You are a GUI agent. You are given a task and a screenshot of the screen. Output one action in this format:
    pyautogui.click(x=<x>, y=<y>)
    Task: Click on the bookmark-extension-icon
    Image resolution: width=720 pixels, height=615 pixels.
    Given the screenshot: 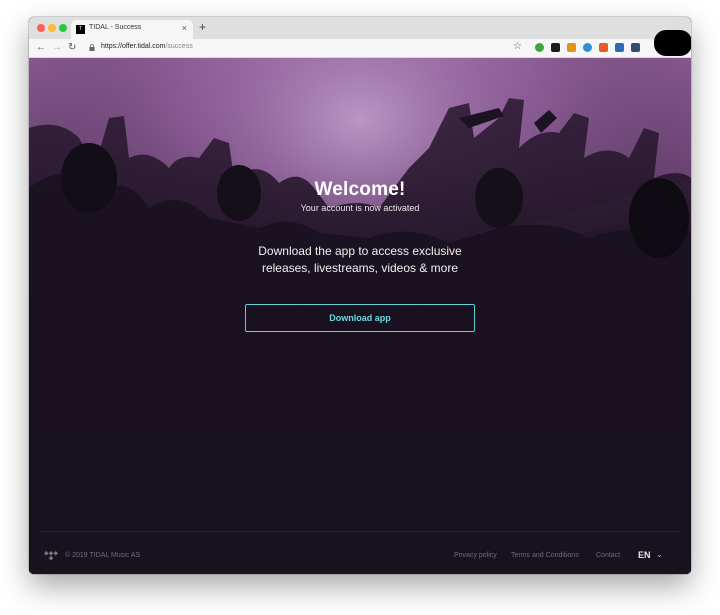 What is the action you would take?
    pyautogui.click(x=619, y=47)
    